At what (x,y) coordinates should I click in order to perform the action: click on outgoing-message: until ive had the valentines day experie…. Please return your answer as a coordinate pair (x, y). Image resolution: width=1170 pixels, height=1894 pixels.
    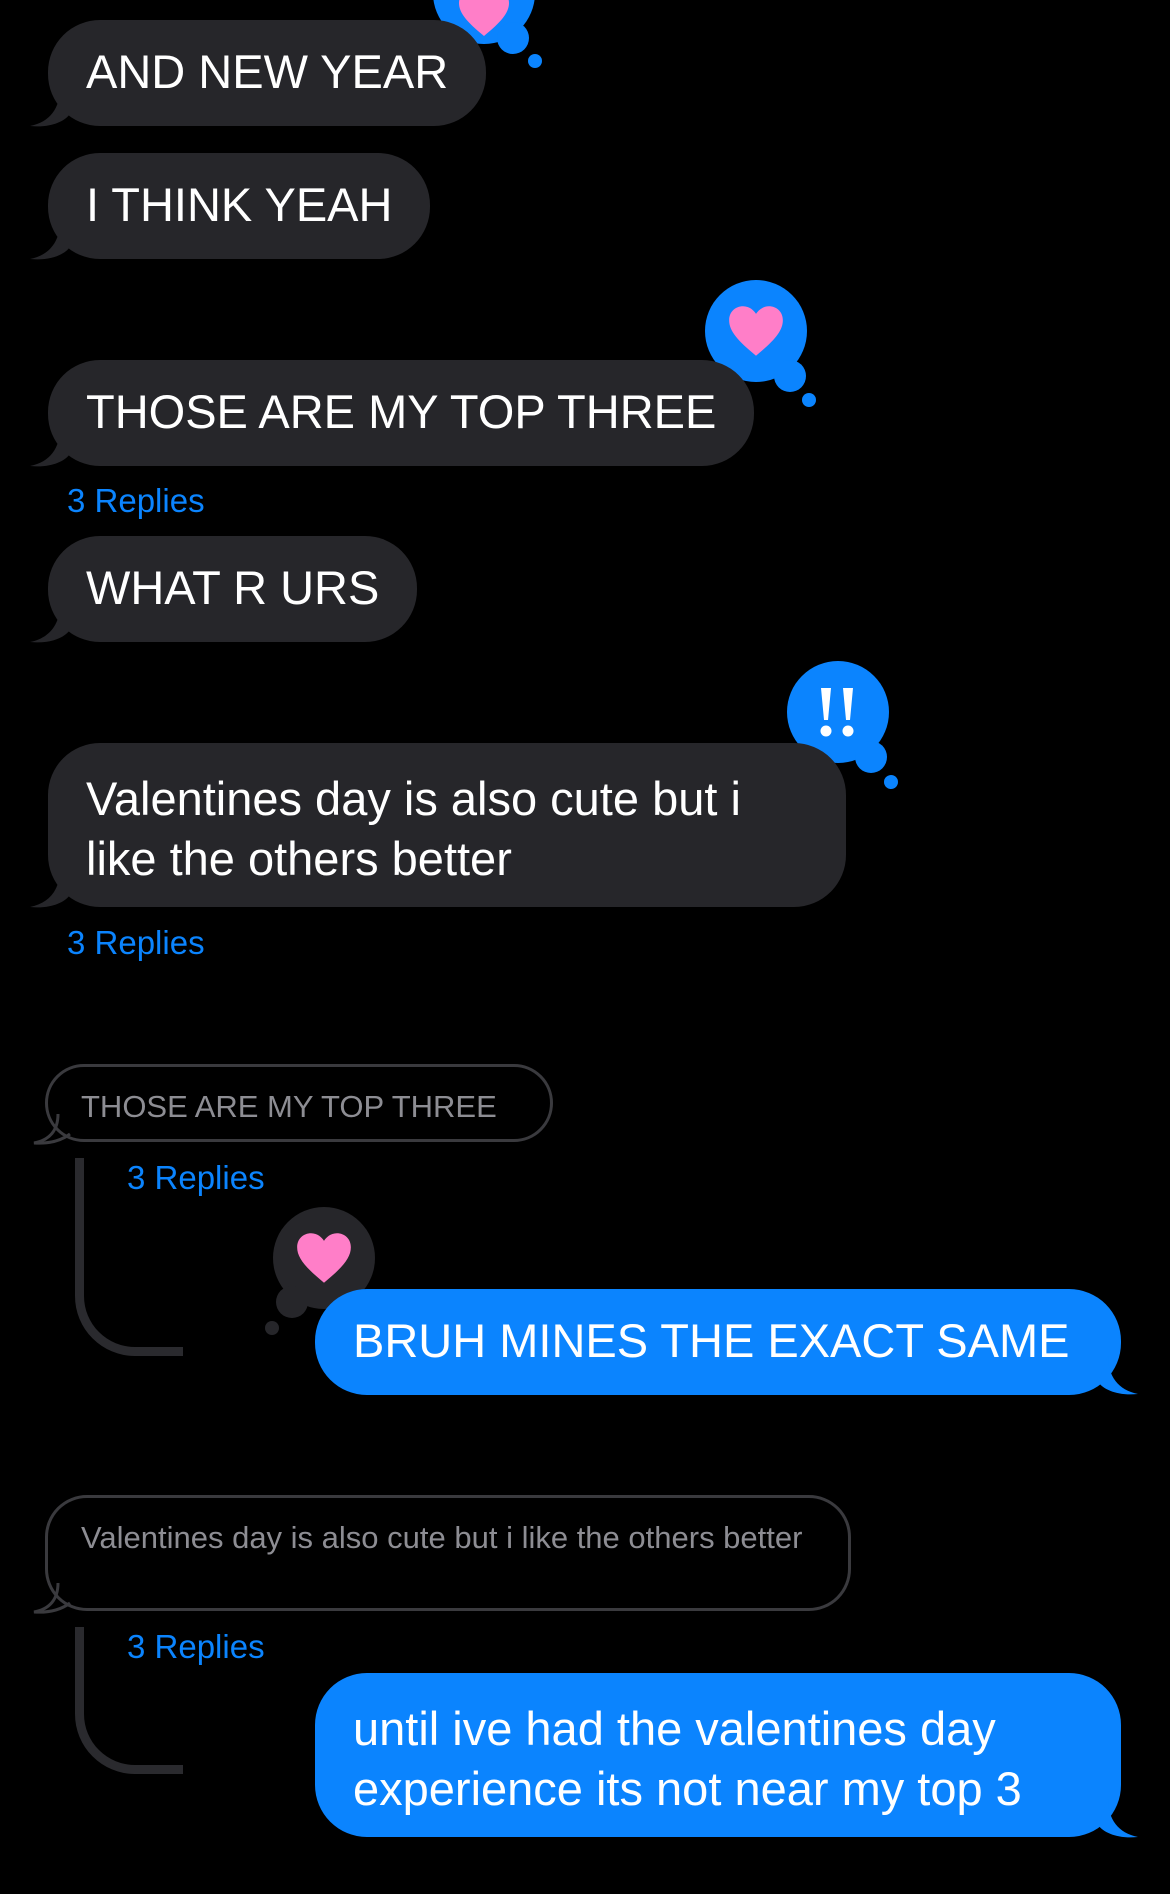
    Looking at the image, I should click on (718, 1755).